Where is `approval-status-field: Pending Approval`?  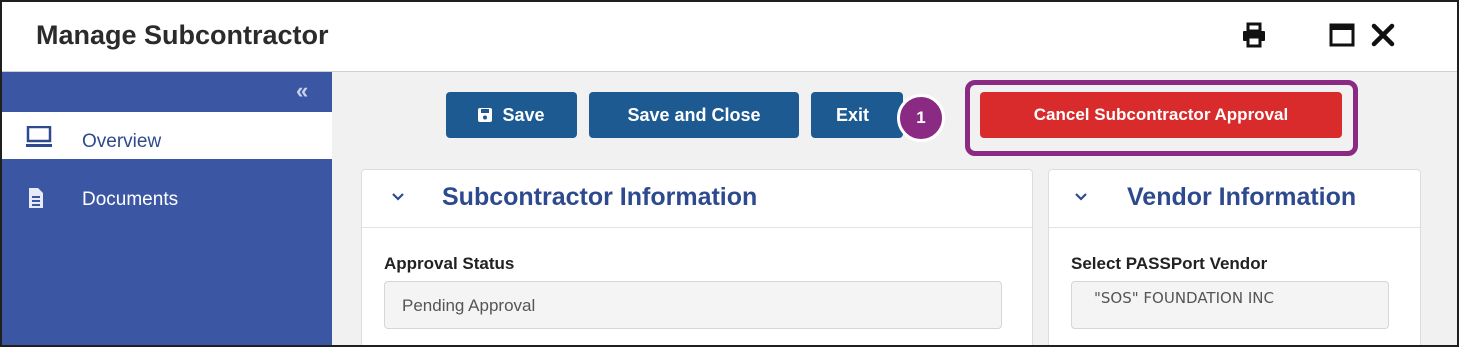
approval-status-field: Pending Approval is located at coordinates (693, 305).